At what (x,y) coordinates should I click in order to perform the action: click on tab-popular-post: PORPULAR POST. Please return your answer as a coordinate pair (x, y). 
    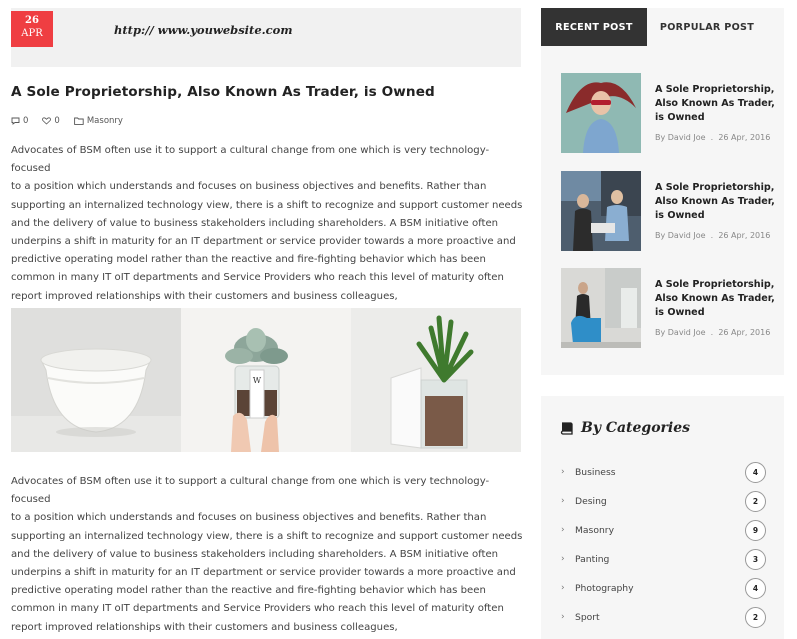
    Looking at the image, I should click on (707, 27).